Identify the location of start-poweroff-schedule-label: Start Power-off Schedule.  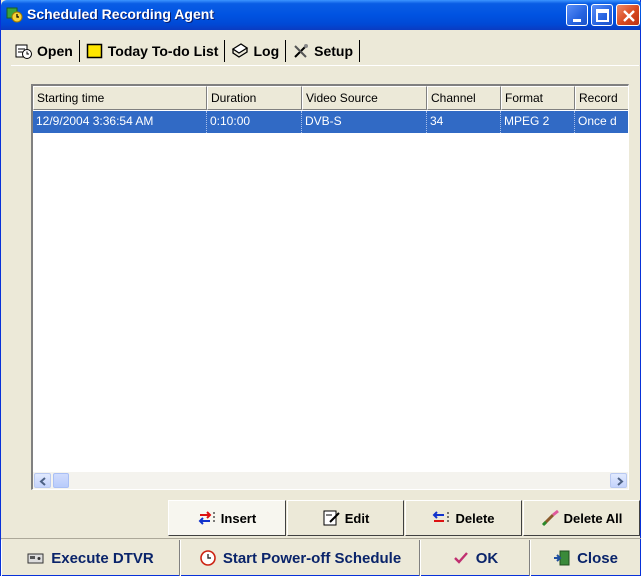
(312, 558).